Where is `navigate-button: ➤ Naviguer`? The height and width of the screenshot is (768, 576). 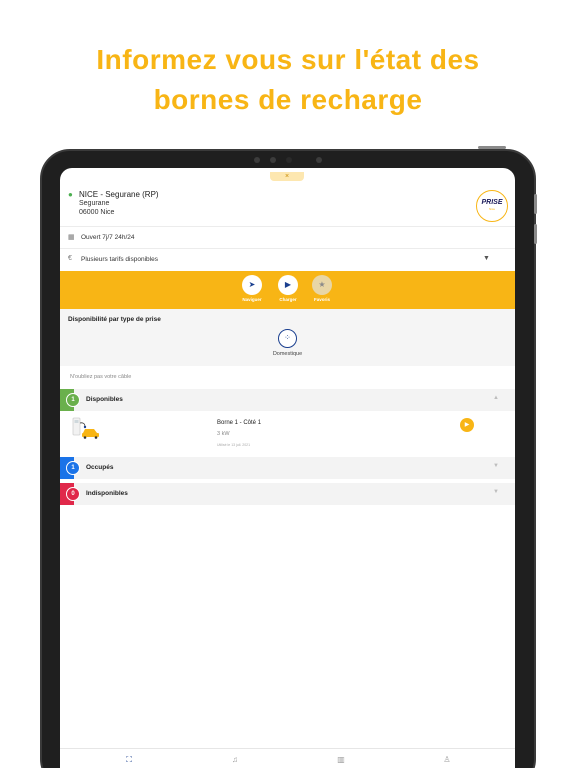 navigate-button: ➤ Naviguer is located at coordinates (252, 291).